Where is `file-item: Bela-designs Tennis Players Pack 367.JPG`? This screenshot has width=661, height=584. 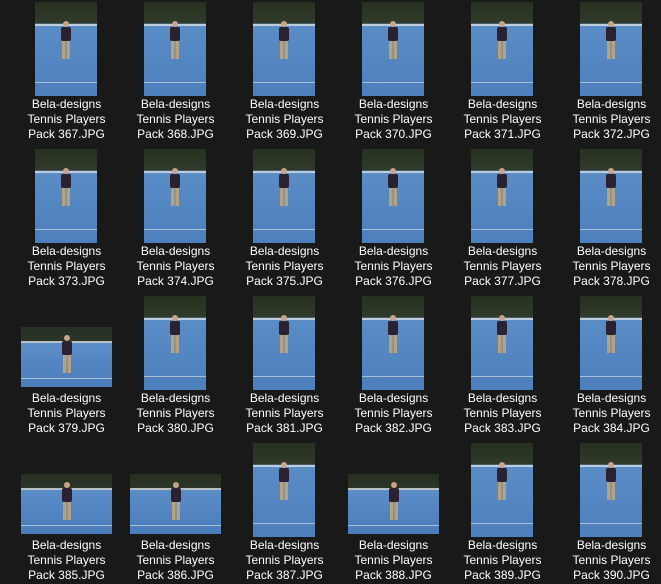 file-item: Bela-designs Tennis Players Pack 367.JPG is located at coordinates (66, 74).